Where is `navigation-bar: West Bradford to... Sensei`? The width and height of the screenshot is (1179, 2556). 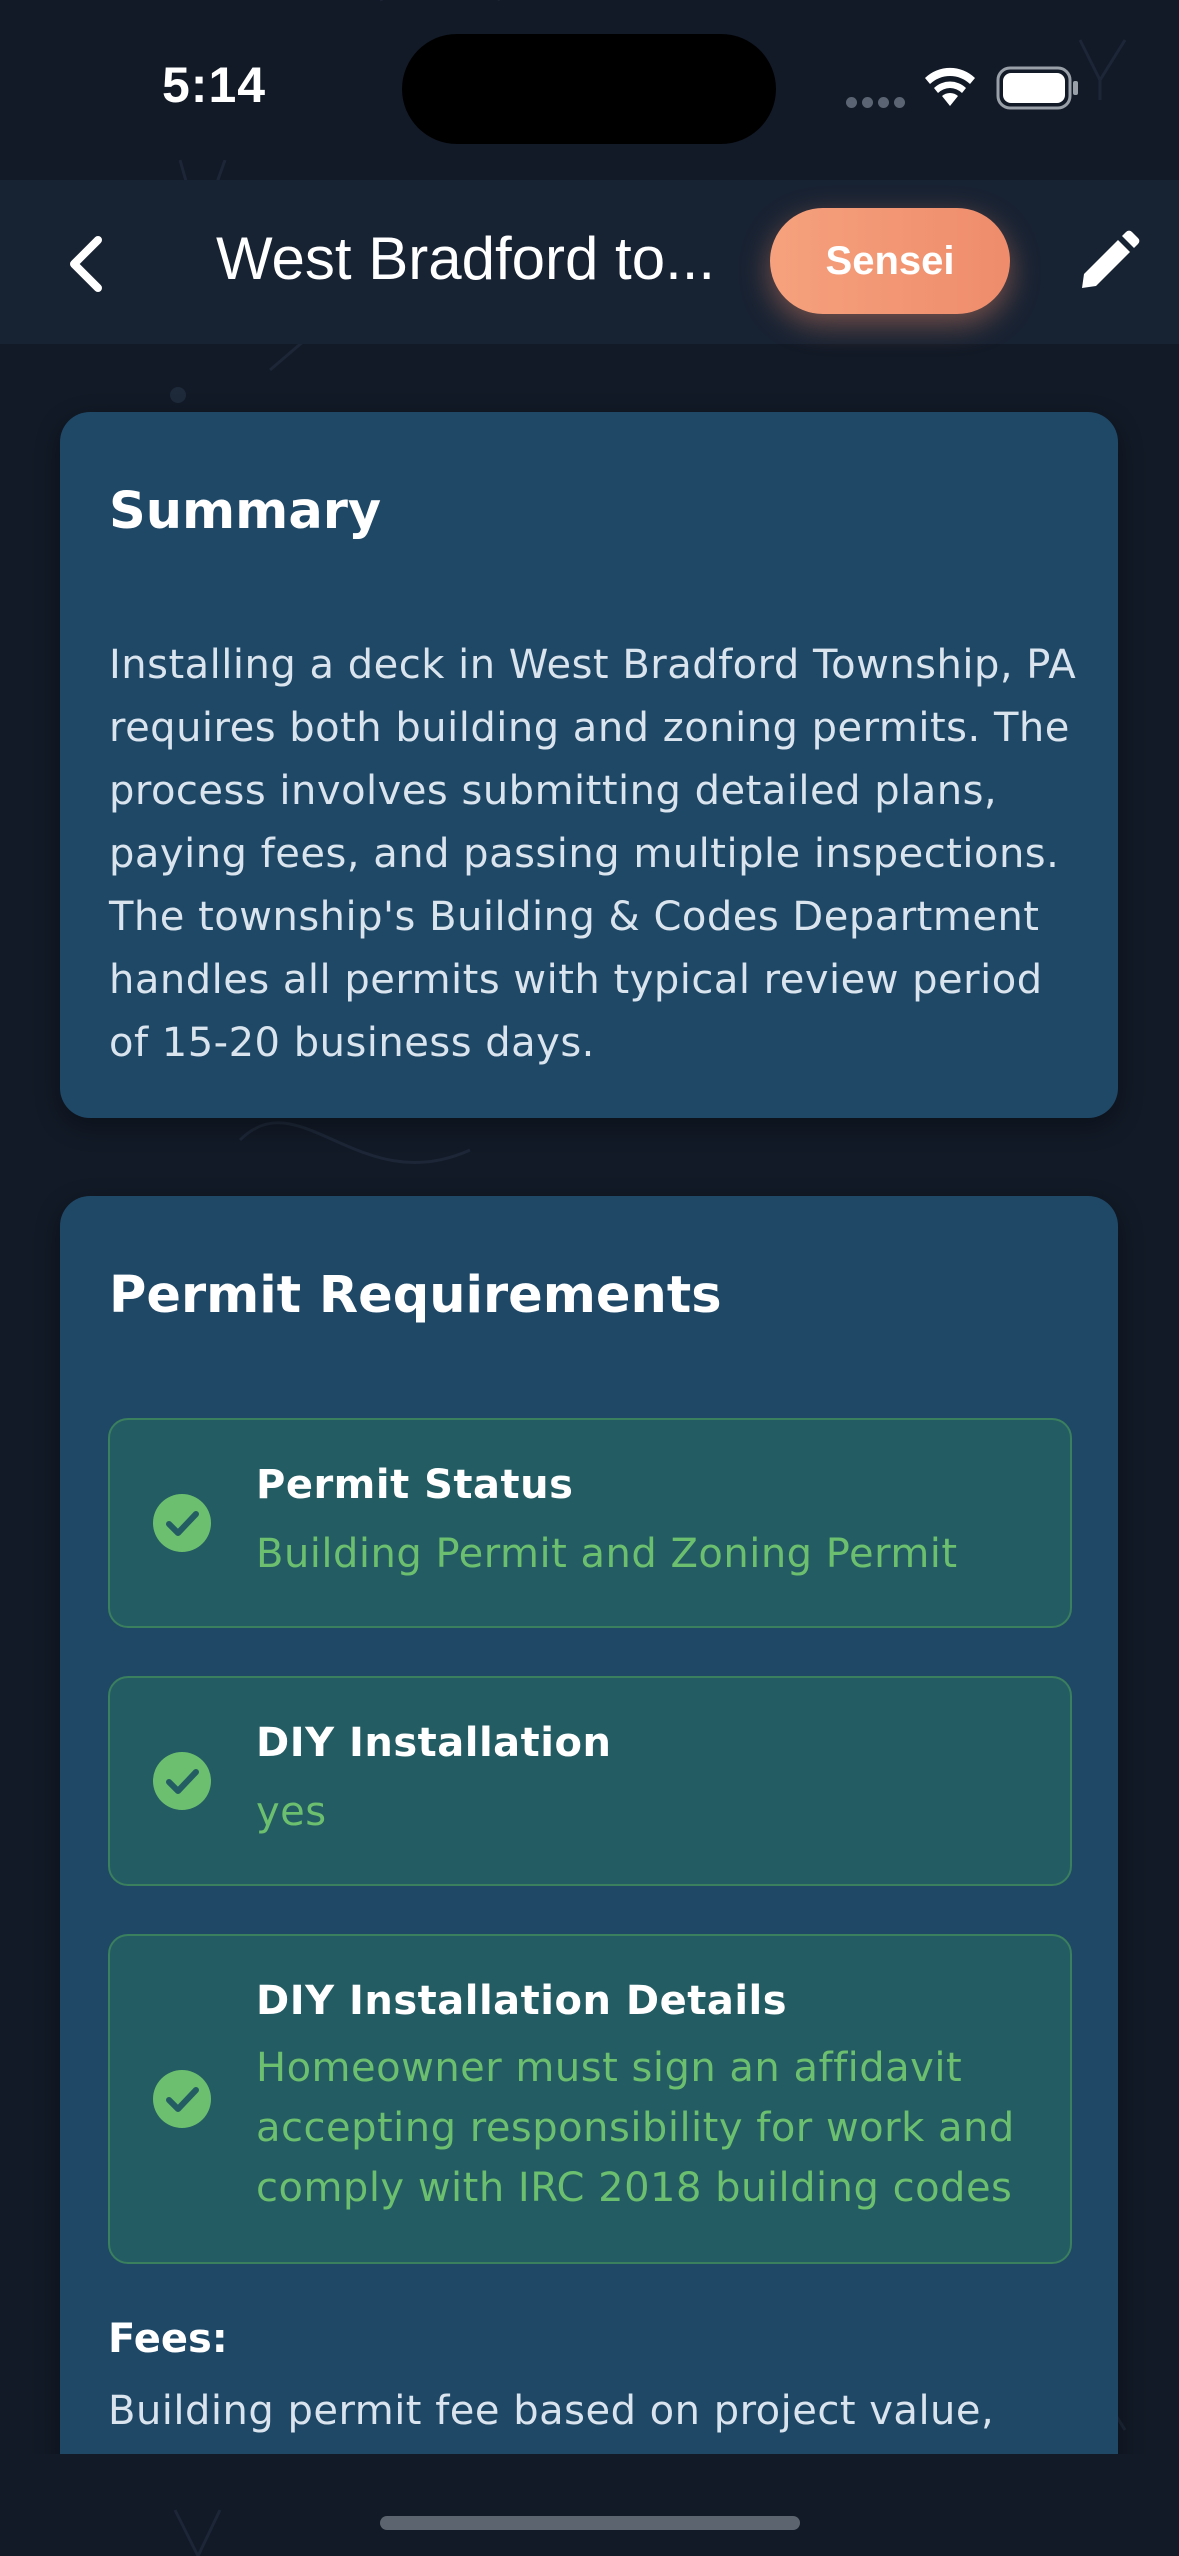
navigation-bar: West Bradford to... Sensei is located at coordinates (589, 262).